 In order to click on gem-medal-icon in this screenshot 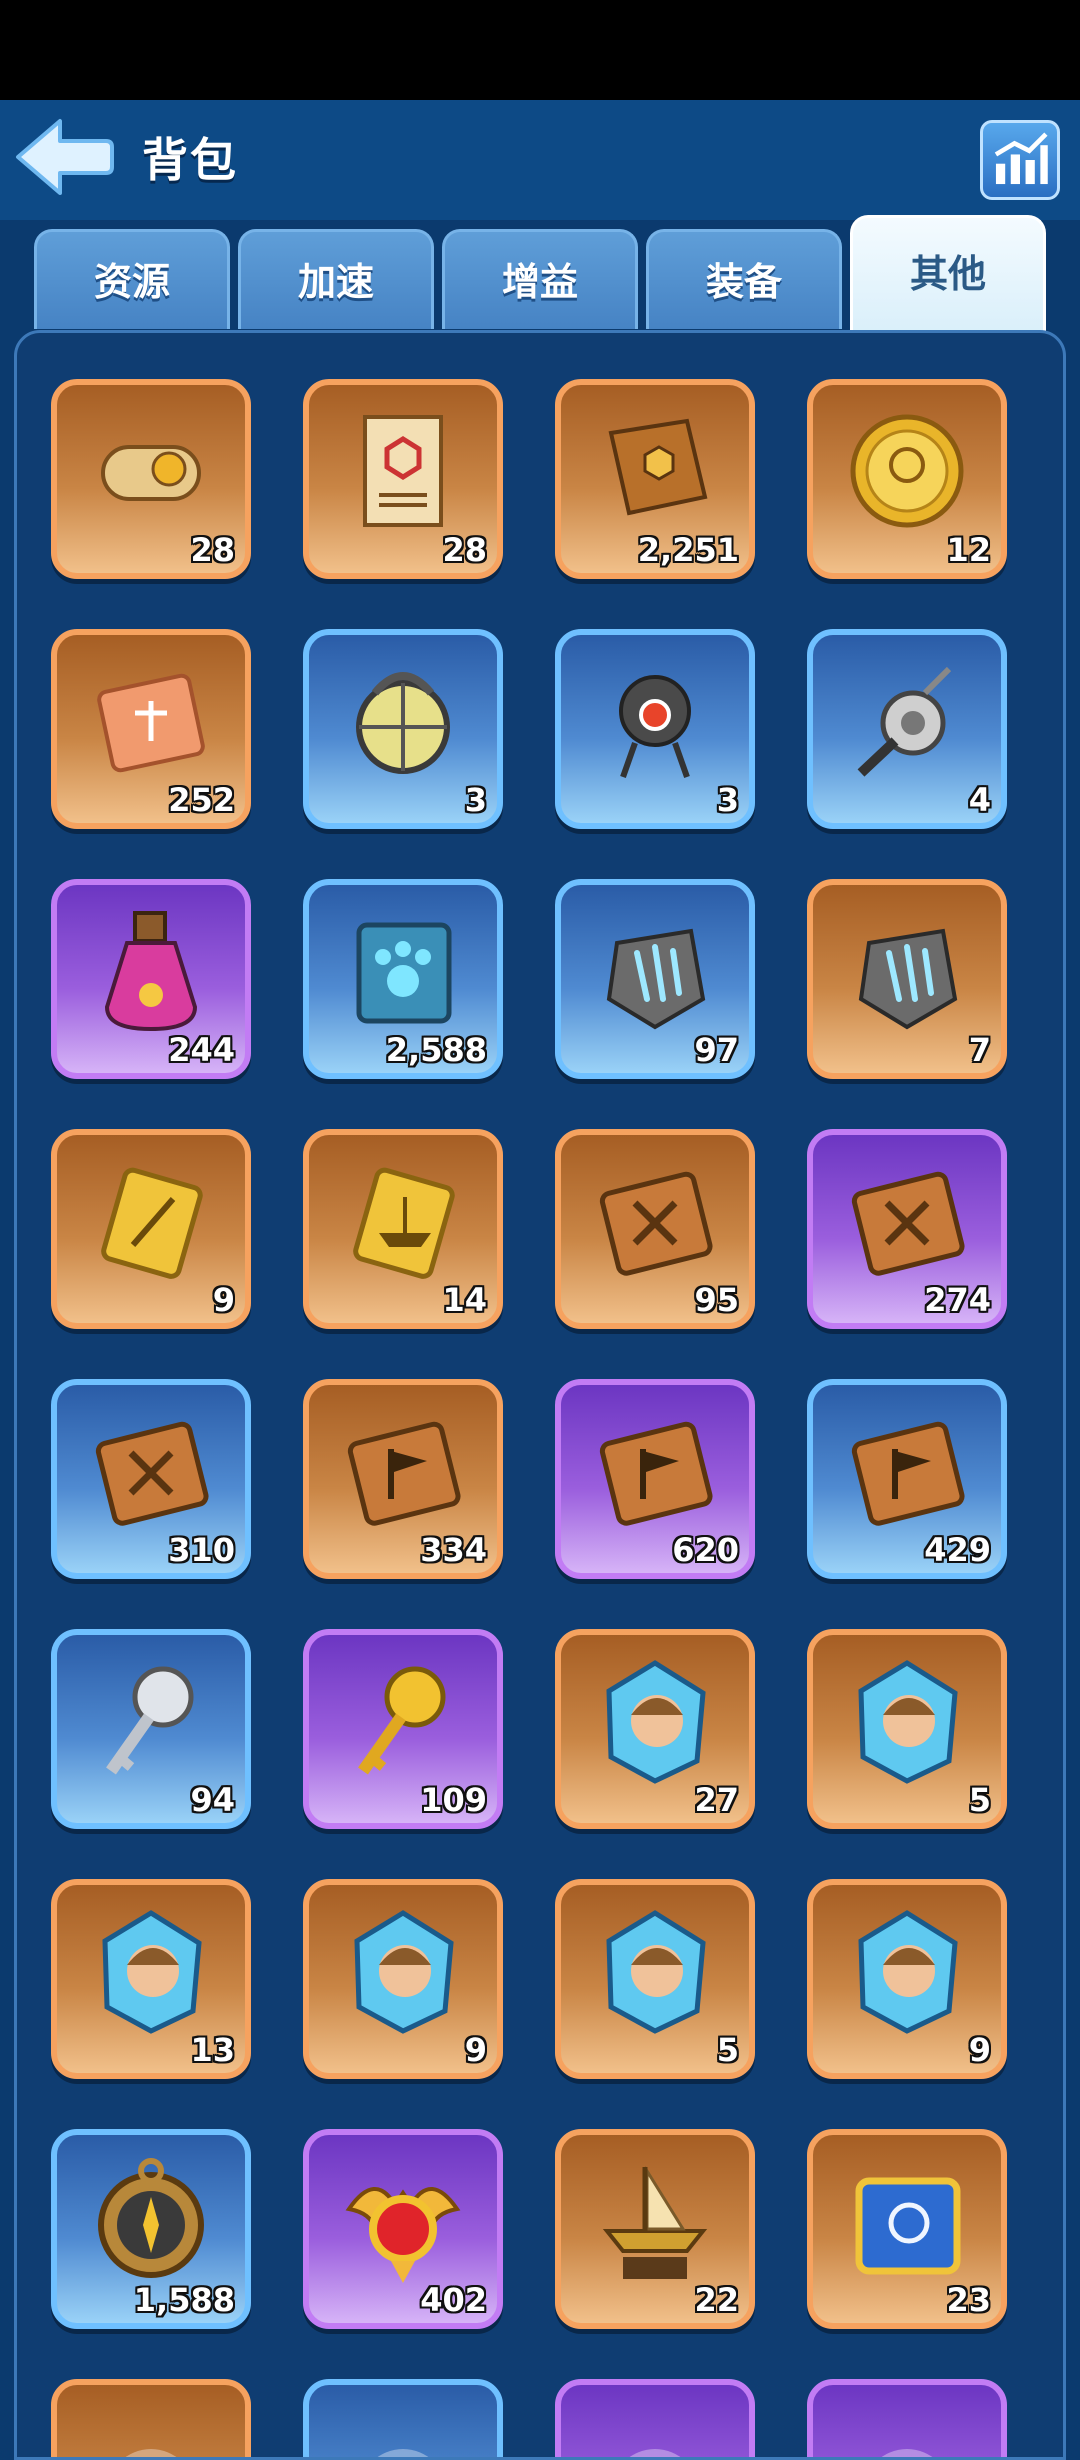, I will do `click(403, 2235)`.